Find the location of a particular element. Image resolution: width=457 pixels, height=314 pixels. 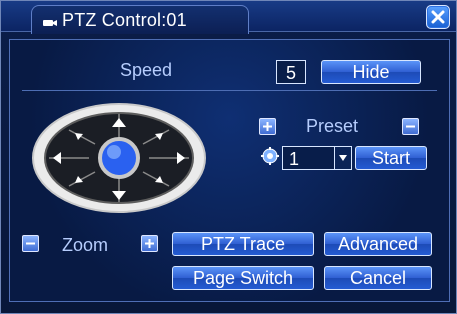

preset-remove-button is located at coordinates (410, 126).